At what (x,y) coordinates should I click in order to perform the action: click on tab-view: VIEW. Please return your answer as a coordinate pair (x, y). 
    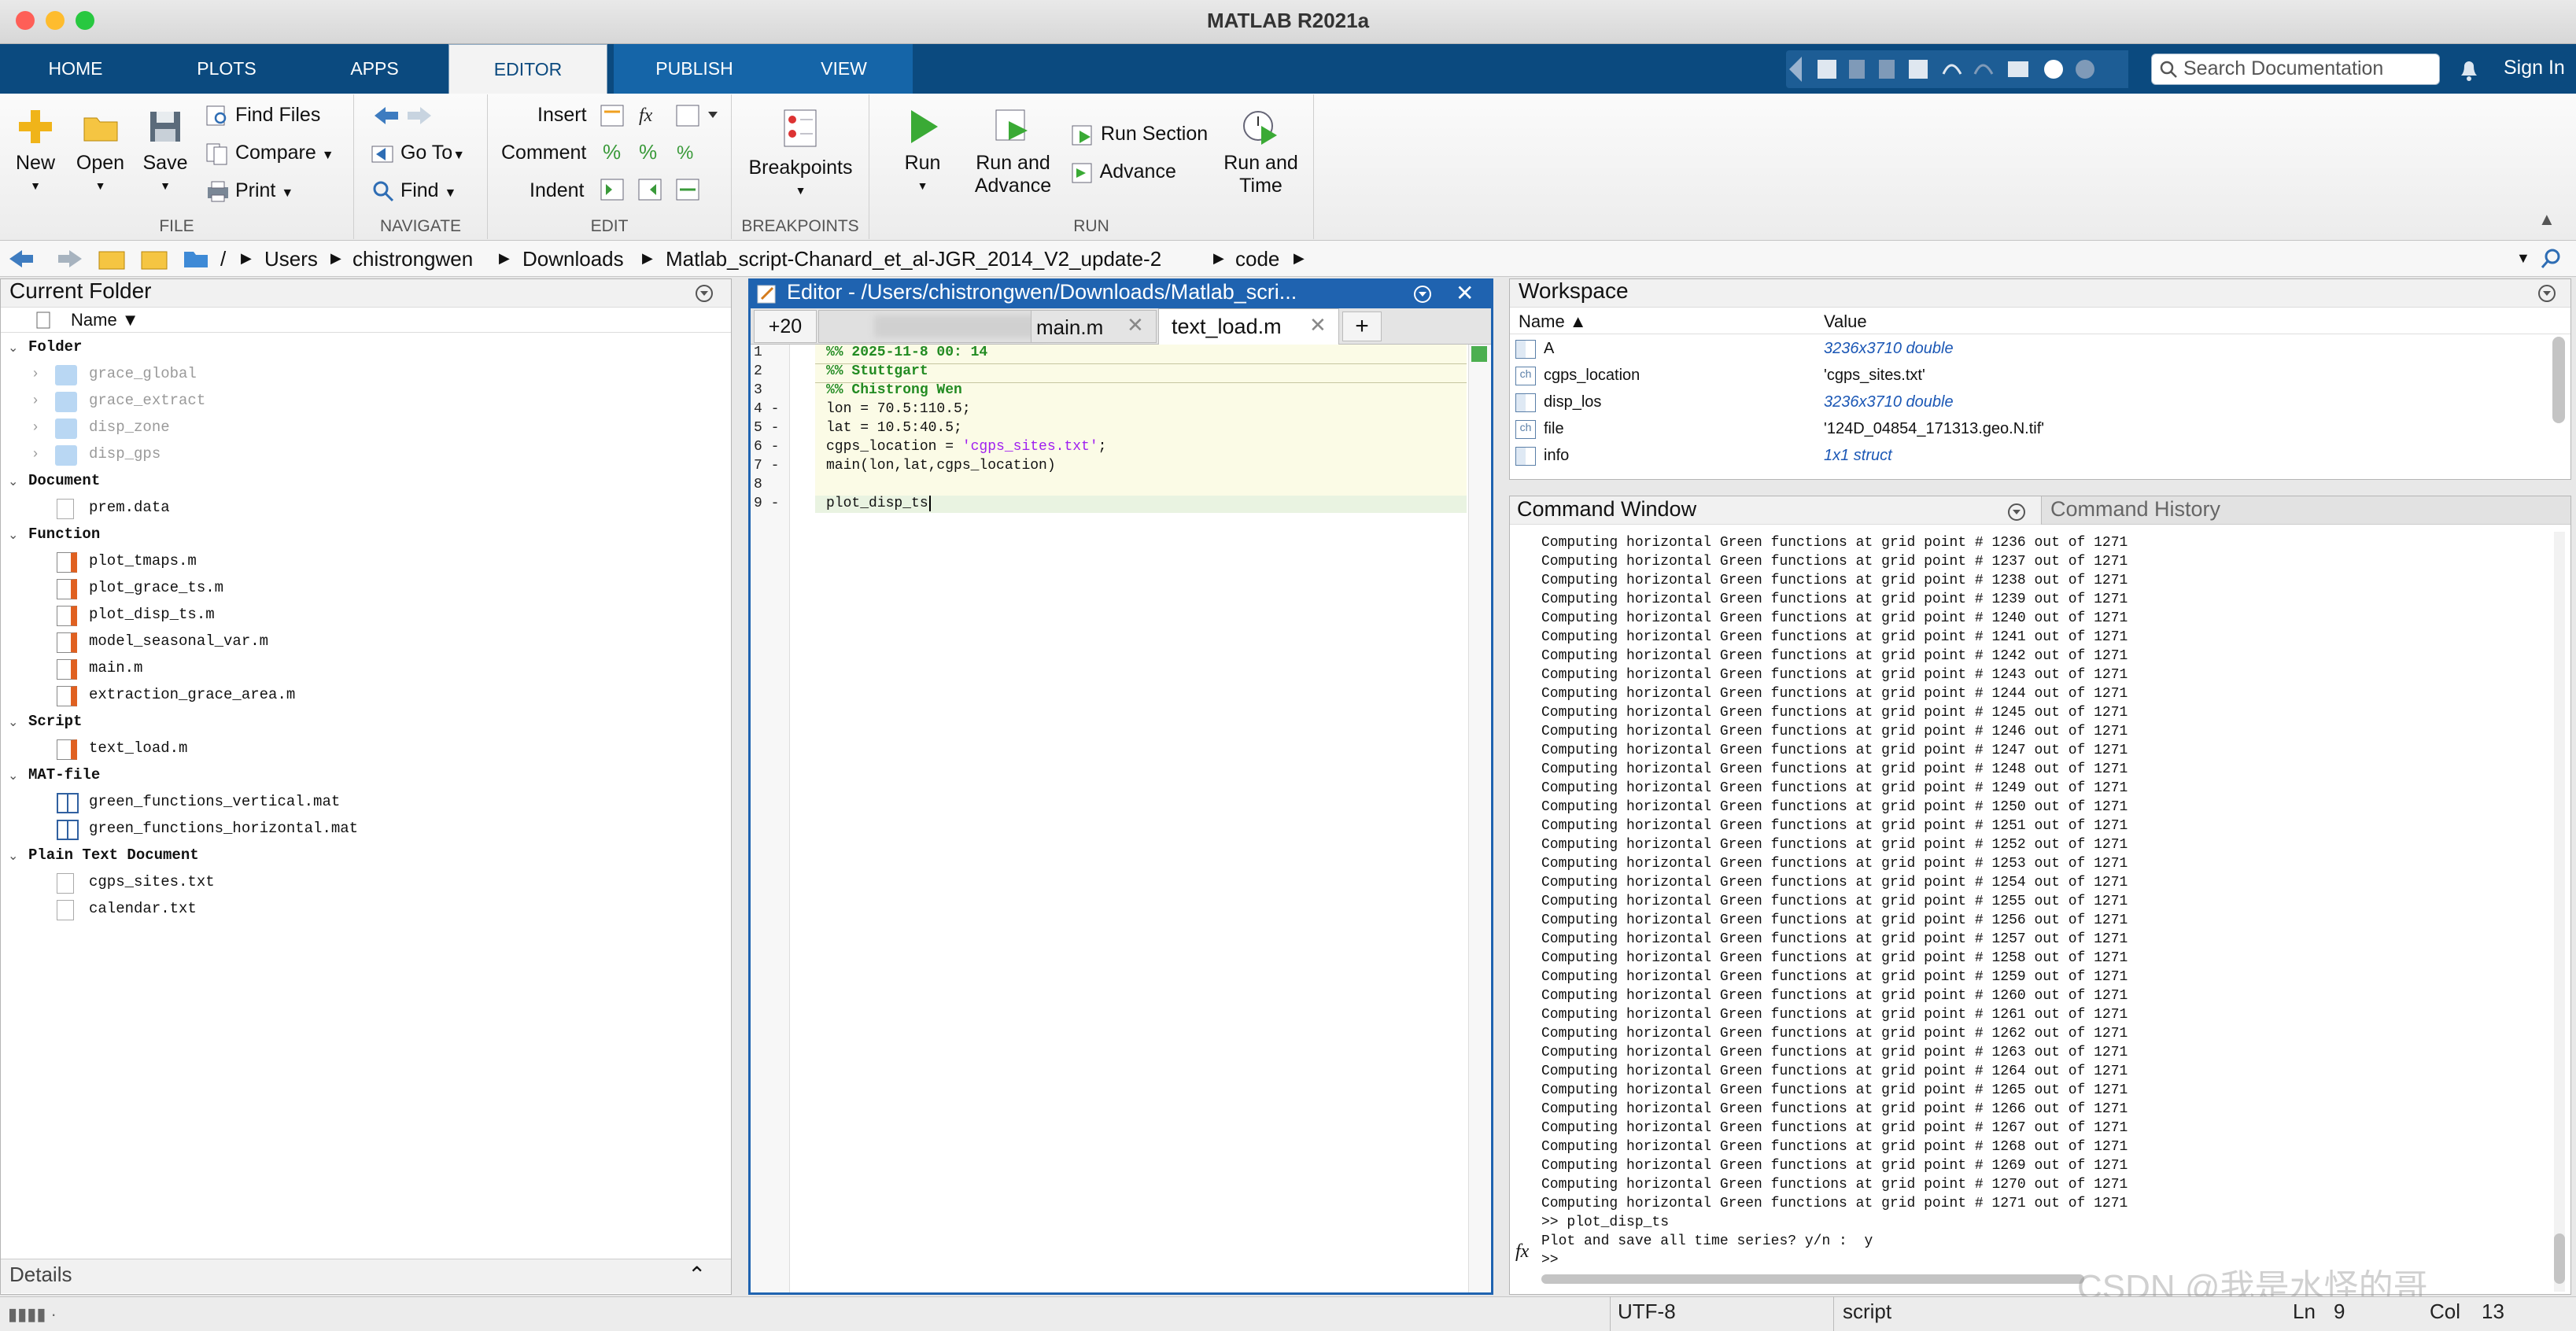
    Looking at the image, I should click on (844, 69).